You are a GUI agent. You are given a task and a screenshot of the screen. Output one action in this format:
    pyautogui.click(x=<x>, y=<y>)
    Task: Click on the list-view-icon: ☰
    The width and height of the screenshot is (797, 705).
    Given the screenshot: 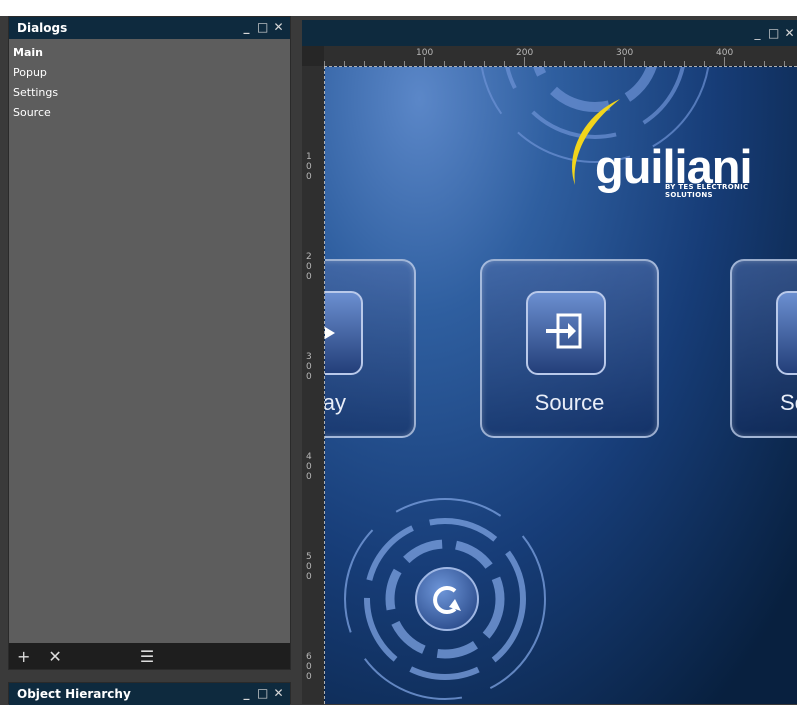 What is the action you would take?
    pyautogui.click(x=147, y=656)
    